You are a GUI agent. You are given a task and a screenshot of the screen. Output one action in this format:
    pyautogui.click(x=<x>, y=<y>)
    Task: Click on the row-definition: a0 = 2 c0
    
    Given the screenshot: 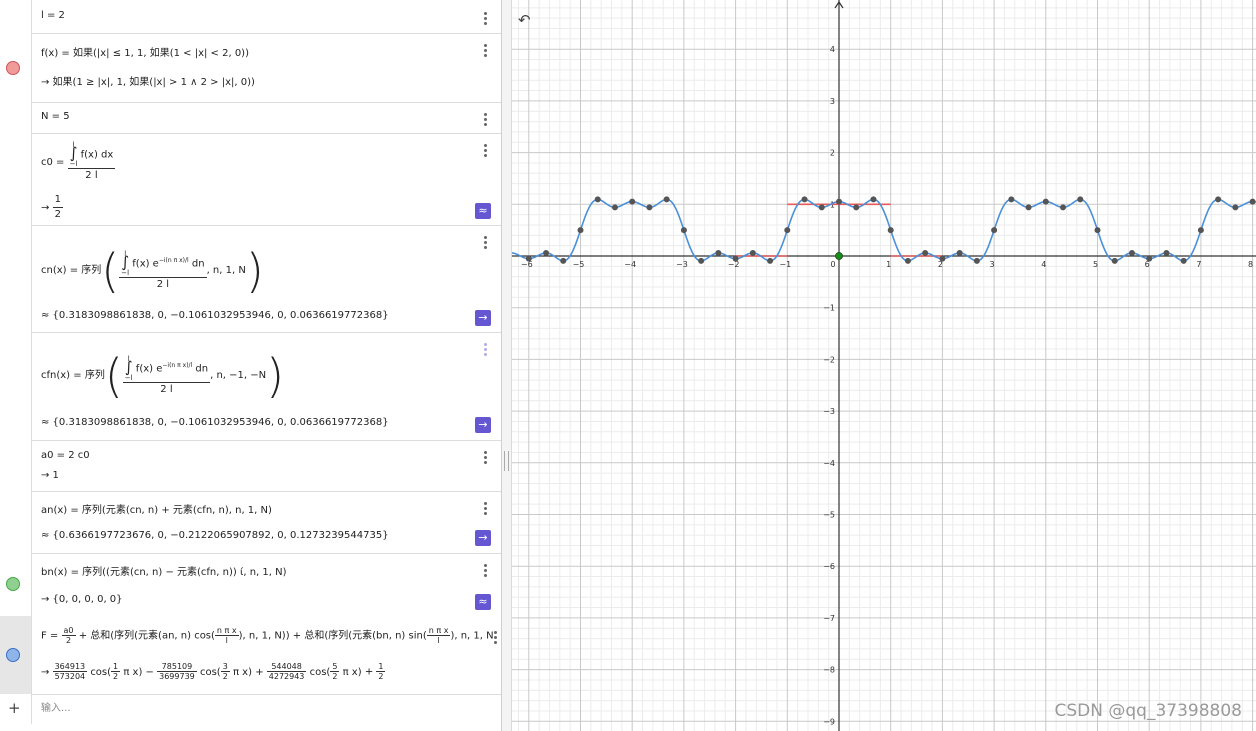 What is the action you would take?
    pyautogui.click(x=65, y=455)
    